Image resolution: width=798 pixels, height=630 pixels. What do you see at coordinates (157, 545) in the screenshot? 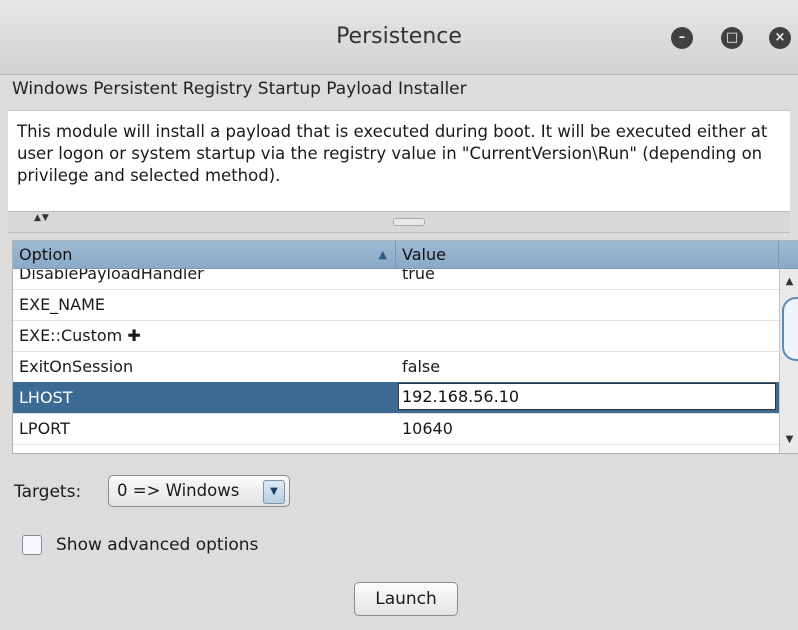
I see `advanced-options-label: Show advanced options` at bounding box center [157, 545].